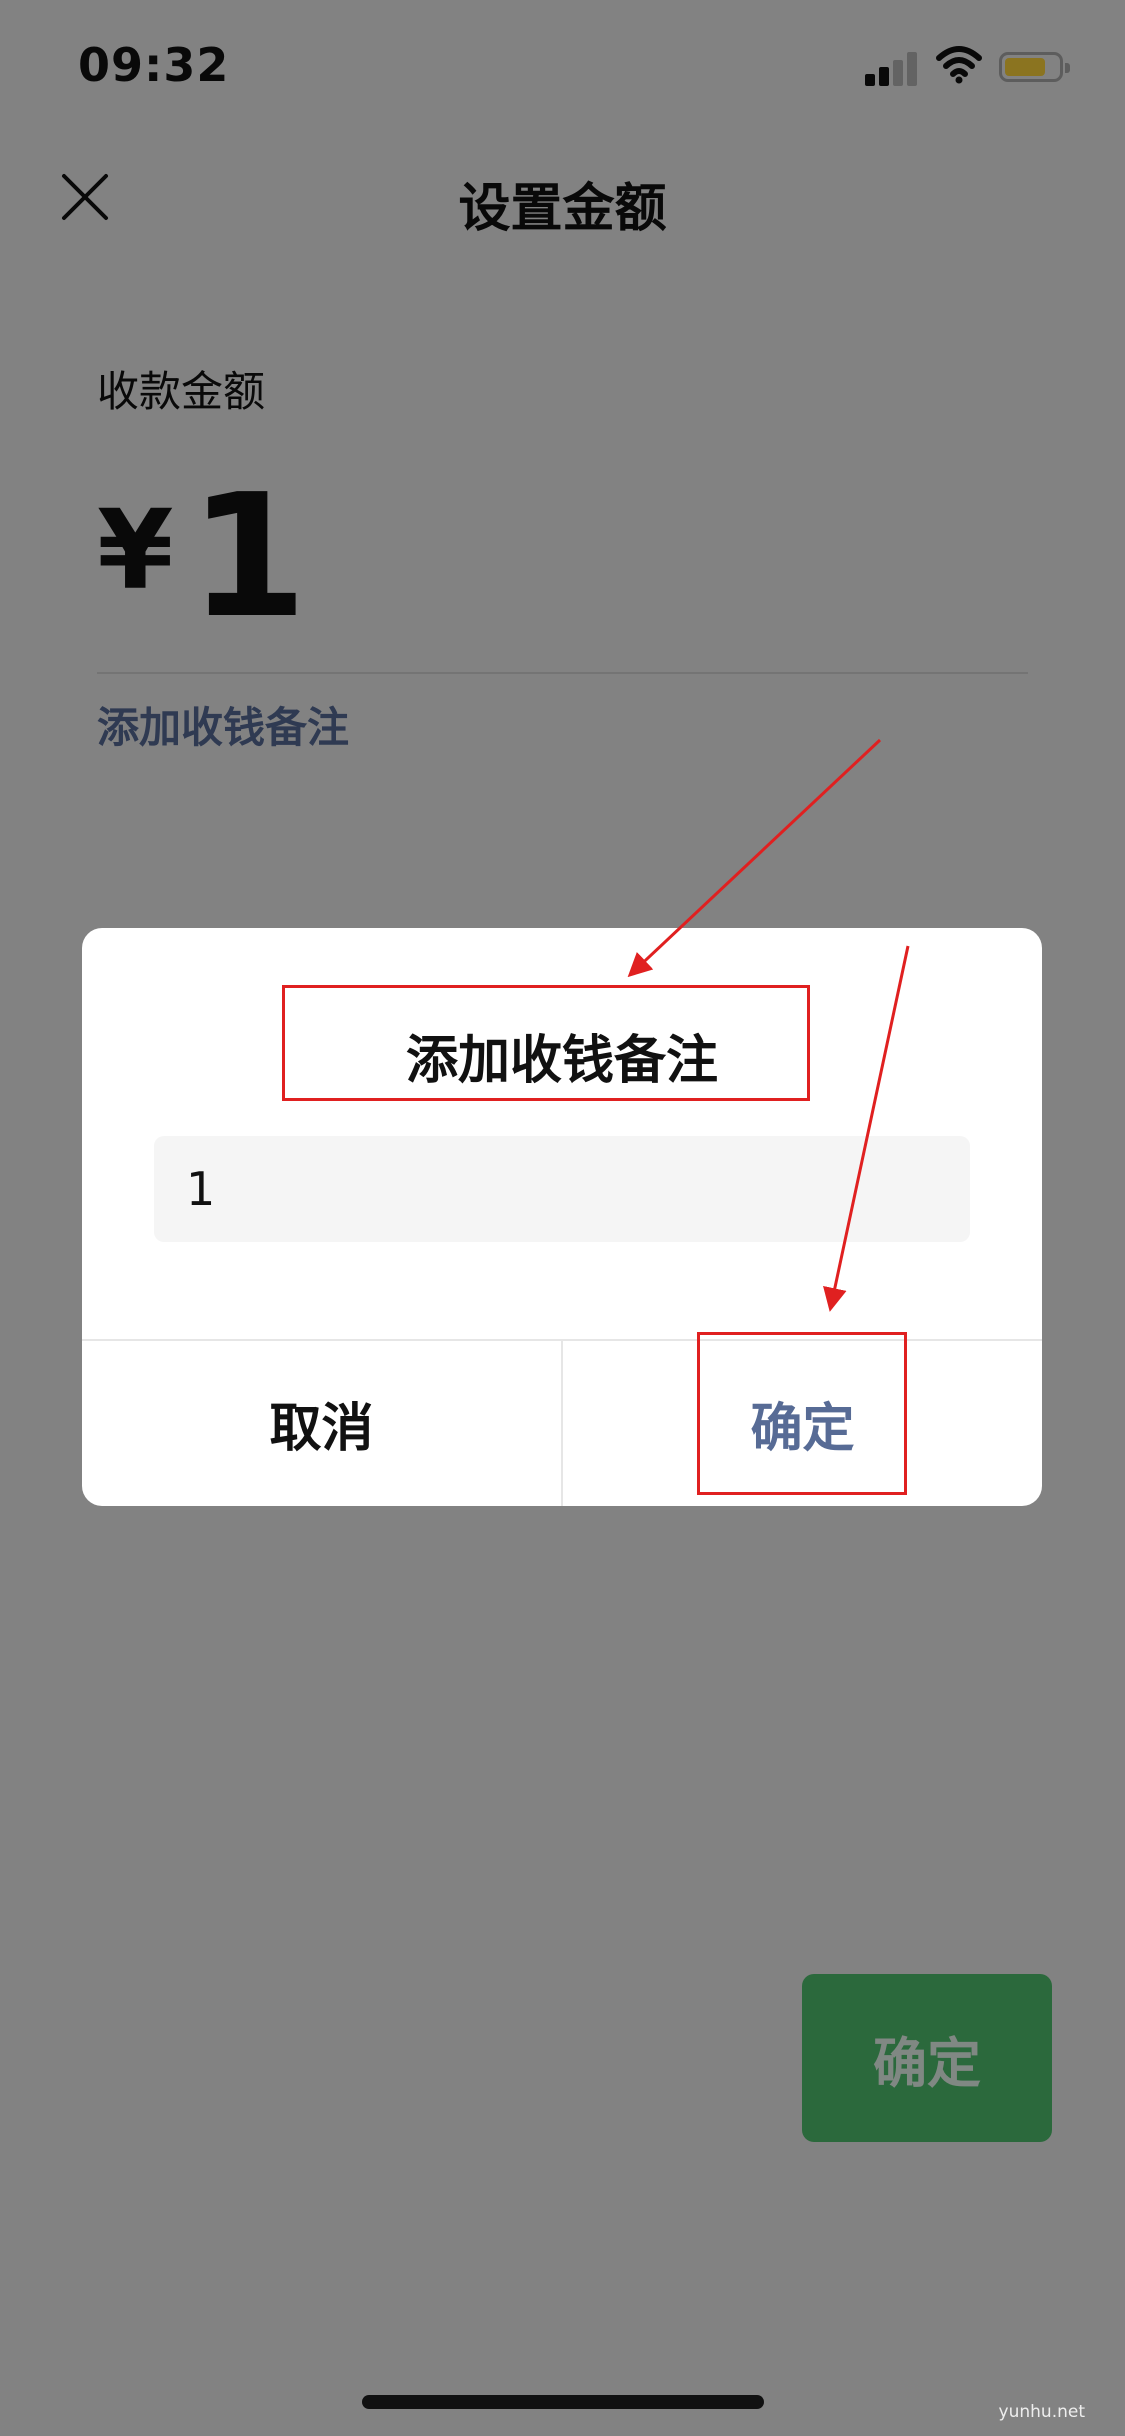 This screenshot has width=1125, height=2436. I want to click on remark-input: 1, so click(562, 1189).